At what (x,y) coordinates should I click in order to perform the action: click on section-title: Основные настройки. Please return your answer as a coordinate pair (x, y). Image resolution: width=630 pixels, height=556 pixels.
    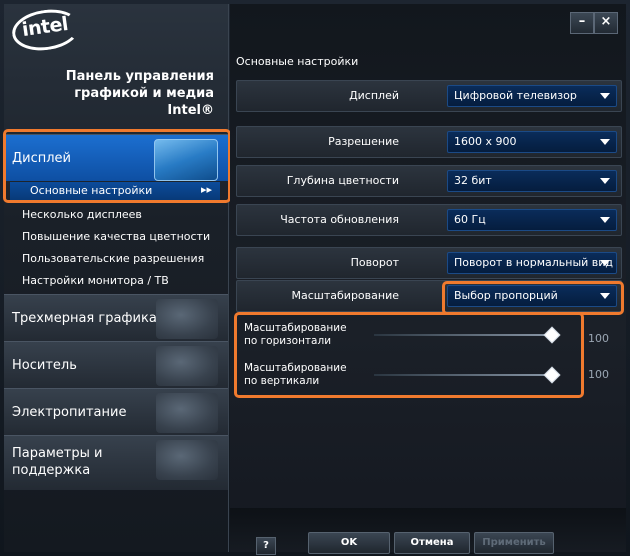
    Looking at the image, I should click on (297, 61).